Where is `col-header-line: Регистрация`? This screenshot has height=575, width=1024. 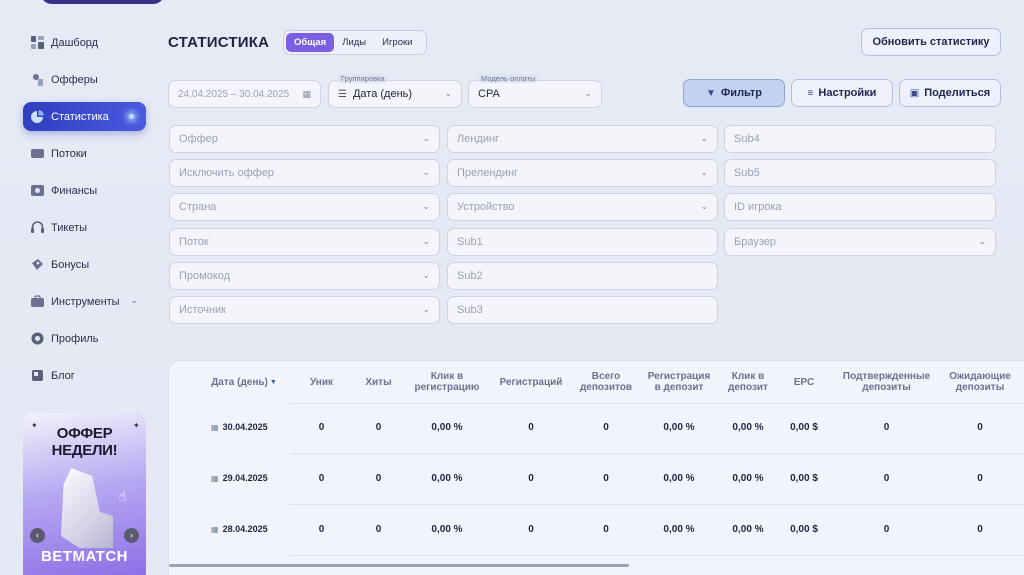
col-header-line: Регистрация is located at coordinates (679, 376).